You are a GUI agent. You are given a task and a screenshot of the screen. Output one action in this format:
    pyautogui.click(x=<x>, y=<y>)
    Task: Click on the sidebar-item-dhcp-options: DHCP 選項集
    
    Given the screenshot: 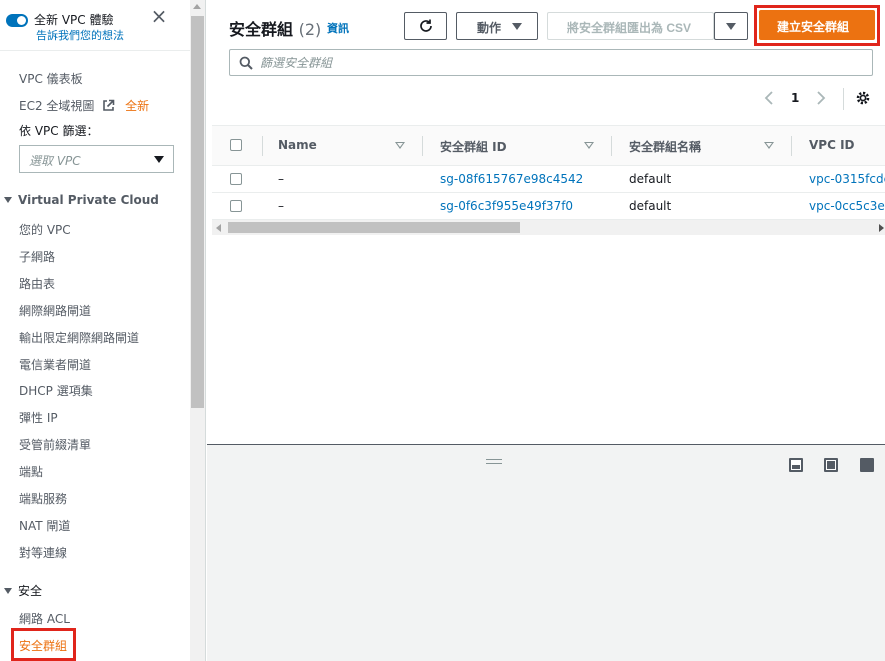 What is the action you would take?
    pyautogui.click(x=56, y=390)
    